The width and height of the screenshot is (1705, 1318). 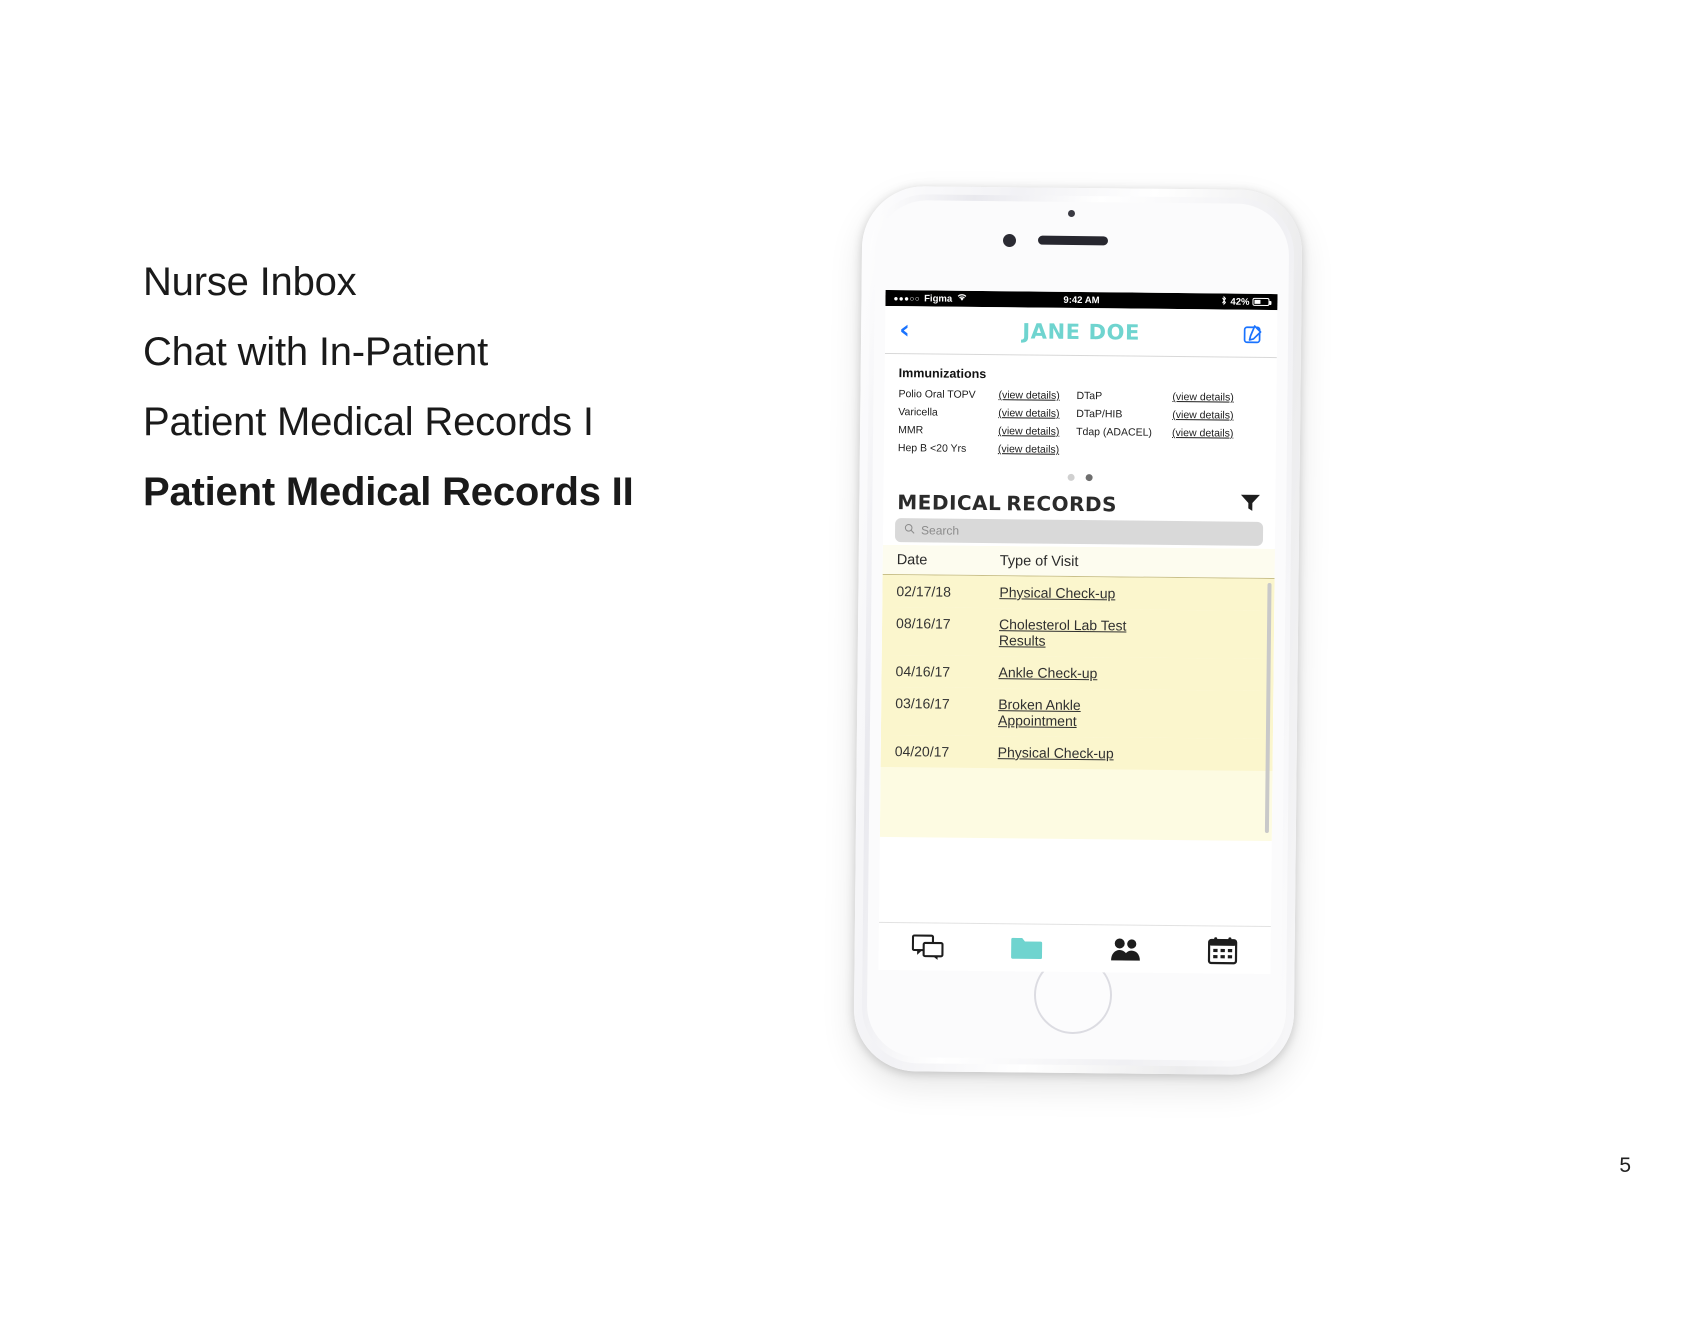 What do you see at coordinates (1073, 240) in the screenshot?
I see `earpiece-speaker` at bounding box center [1073, 240].